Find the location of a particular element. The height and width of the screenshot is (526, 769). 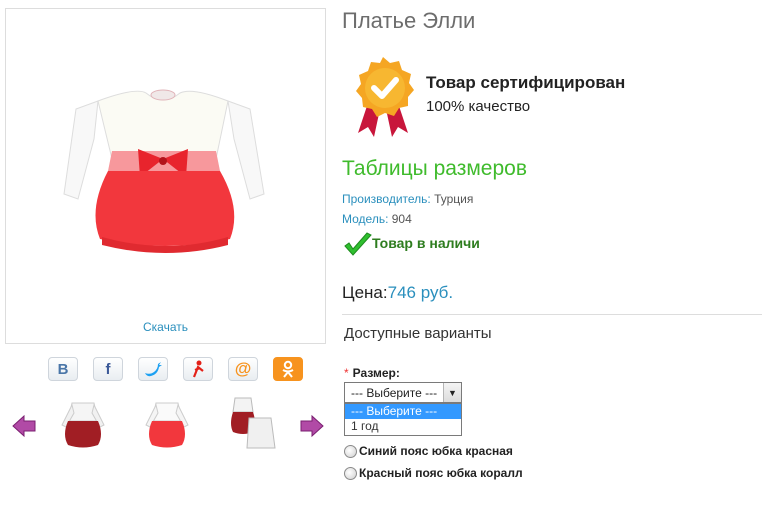

manufacturer-row: Производитель: Турция is located at coordinates (407, 199).